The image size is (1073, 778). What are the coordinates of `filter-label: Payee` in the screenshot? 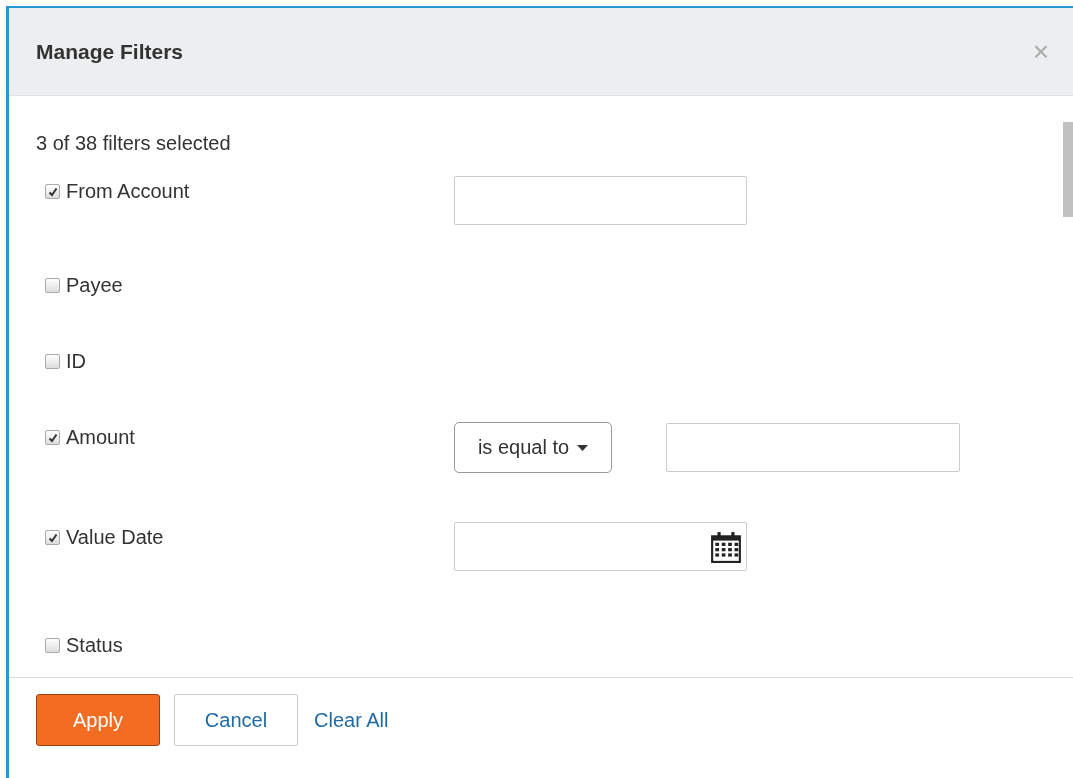 It's located at (94, 285).